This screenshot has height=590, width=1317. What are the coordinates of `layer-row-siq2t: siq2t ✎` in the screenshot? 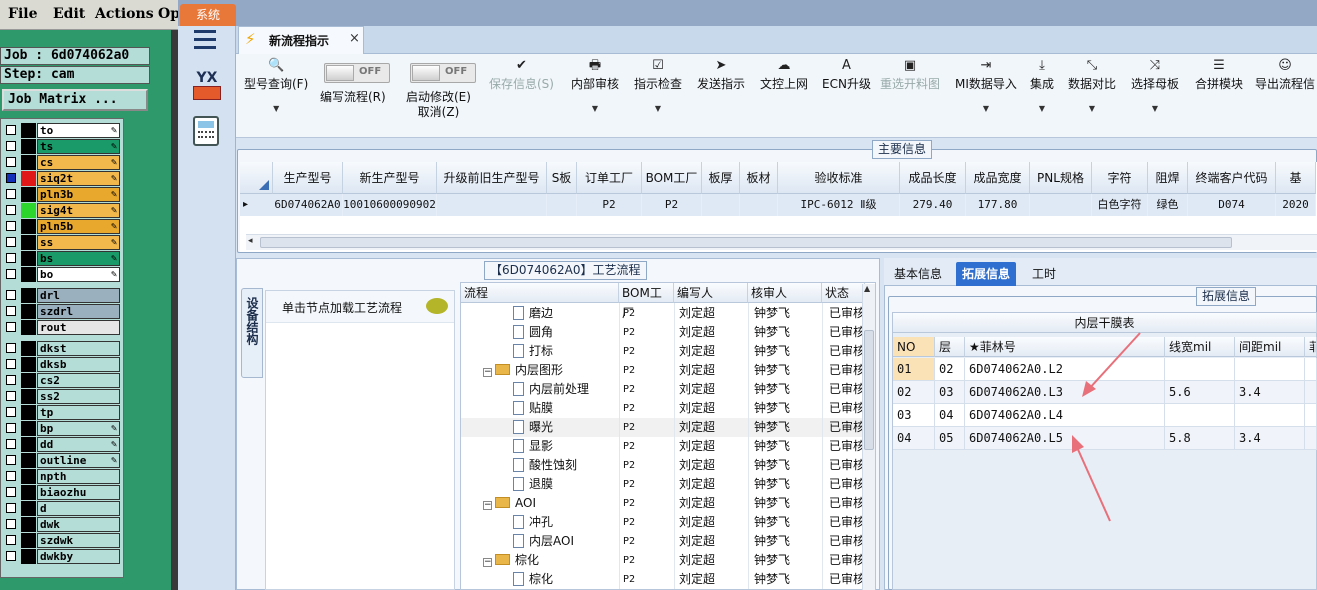 It's located at (61, 178).